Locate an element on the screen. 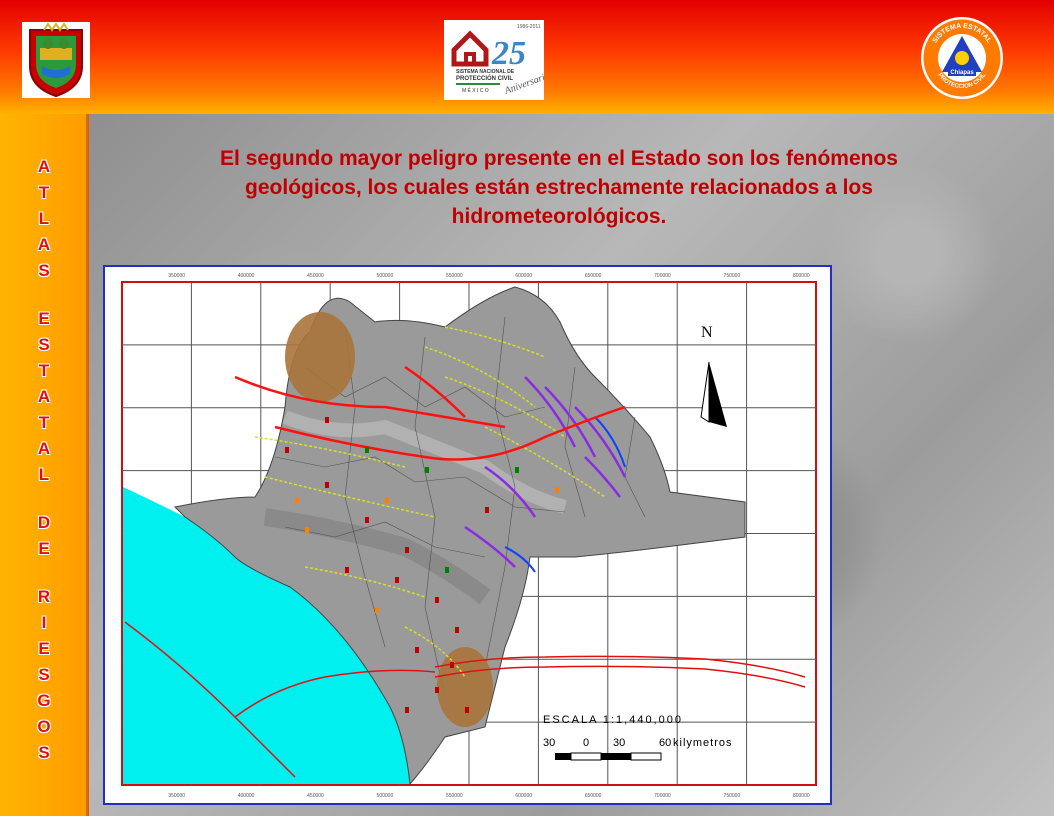 Image resolution: width=1054 pixels, height=816 pixels. scale-tick-label: 60 is located at coordinates (665, 743).